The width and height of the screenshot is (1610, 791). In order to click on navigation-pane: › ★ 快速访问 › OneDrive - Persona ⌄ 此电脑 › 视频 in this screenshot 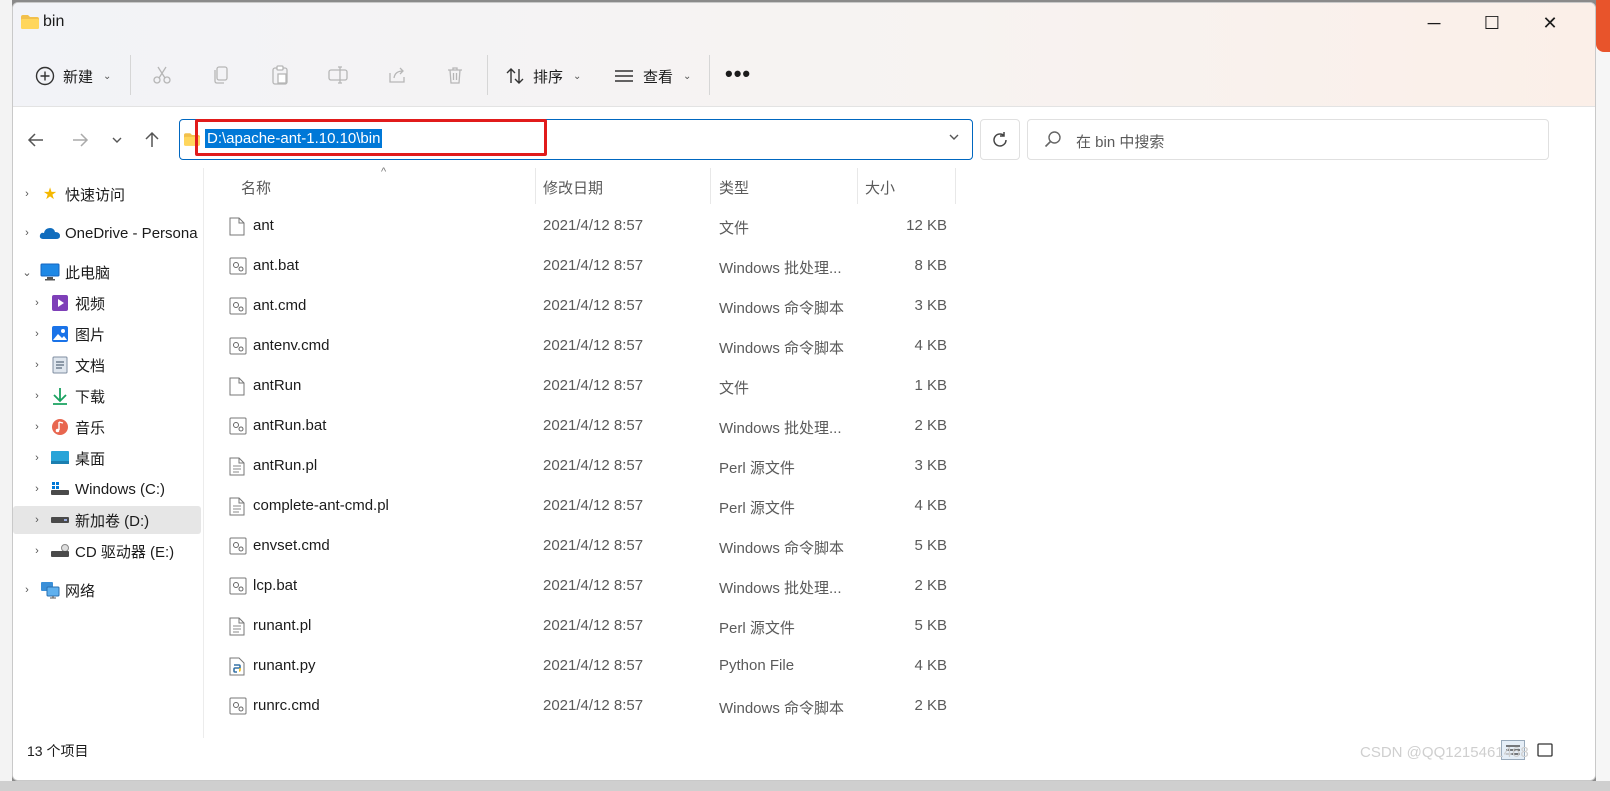, I will do `click(108, 453)`.